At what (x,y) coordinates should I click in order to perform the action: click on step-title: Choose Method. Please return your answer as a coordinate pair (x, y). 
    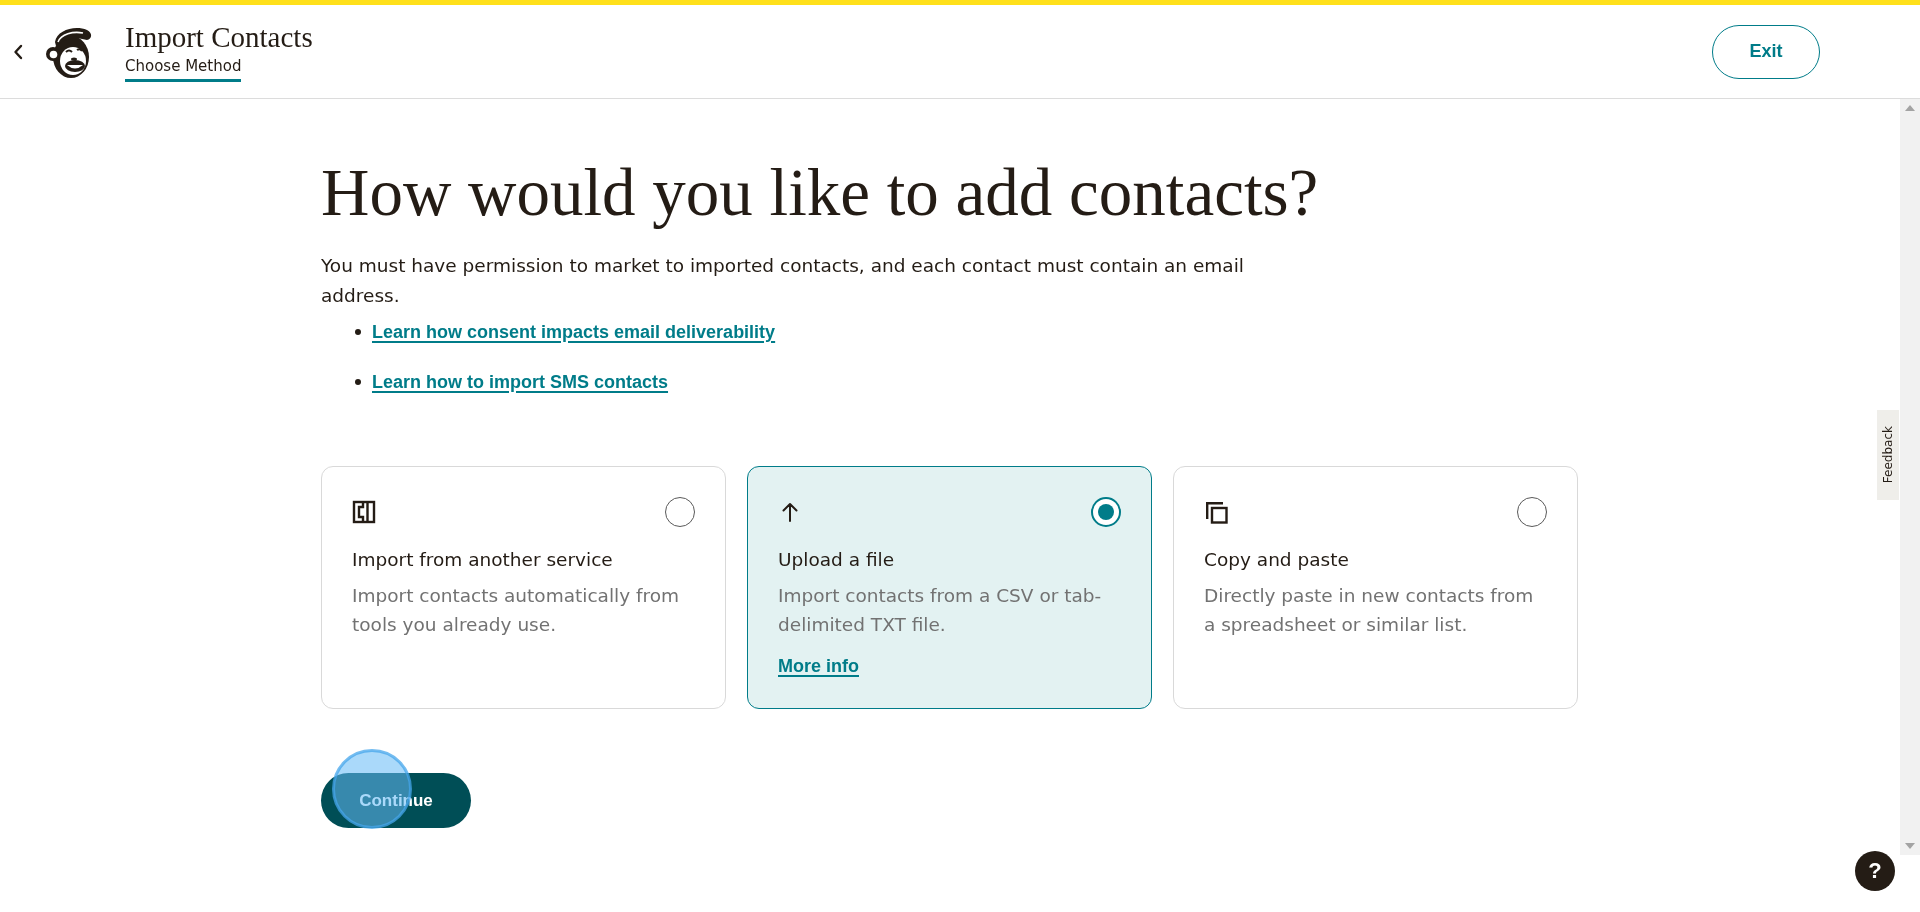
    Looking at the image, I should click on (183, 68).